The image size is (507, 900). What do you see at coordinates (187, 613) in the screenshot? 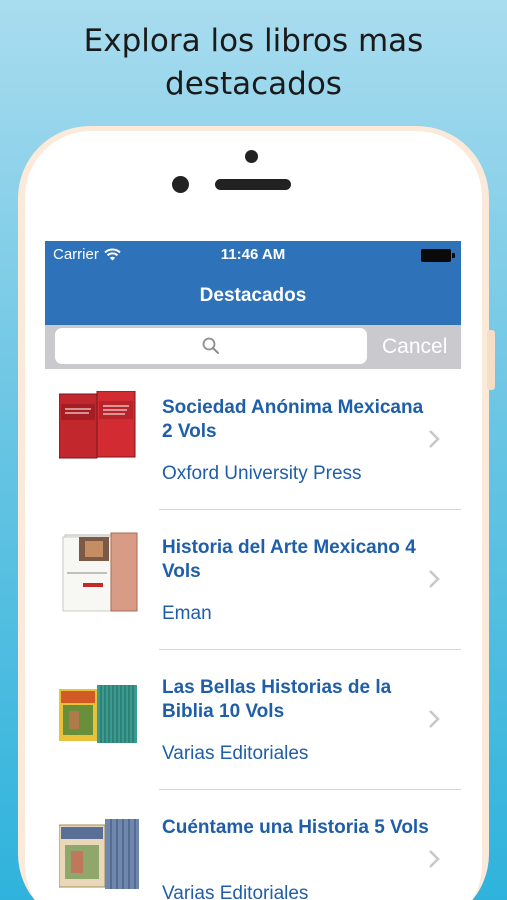
I see `book-publisher: Eman` at bounding box center [187, 613].